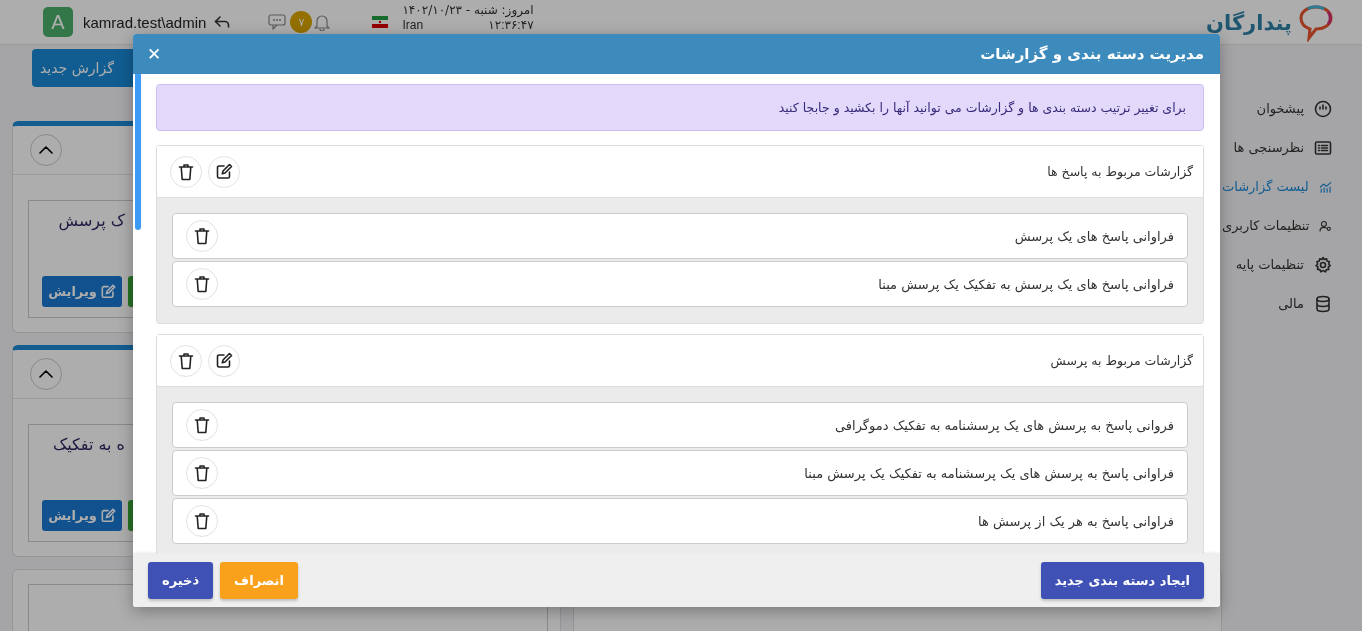 This screenshot has height=631, width=1362. What do you see at coordinates (1292, 264) in the screenshot?
I see `sidebar-item: تنظیمات پایه` at bounding box center [1292, 264].